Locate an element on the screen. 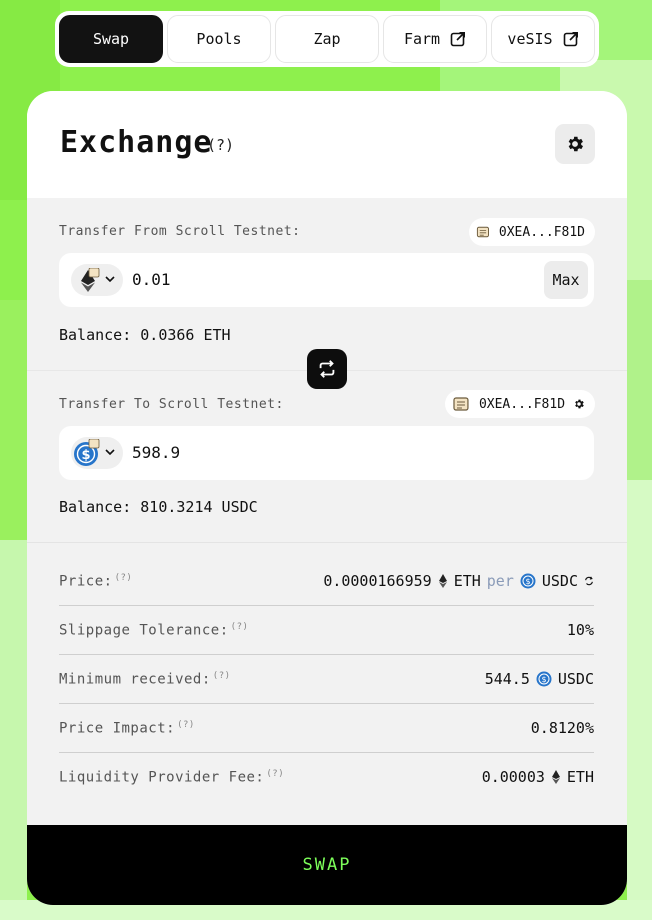 The image size is (652, 920). settings-button is located at coordinates (575, 144).